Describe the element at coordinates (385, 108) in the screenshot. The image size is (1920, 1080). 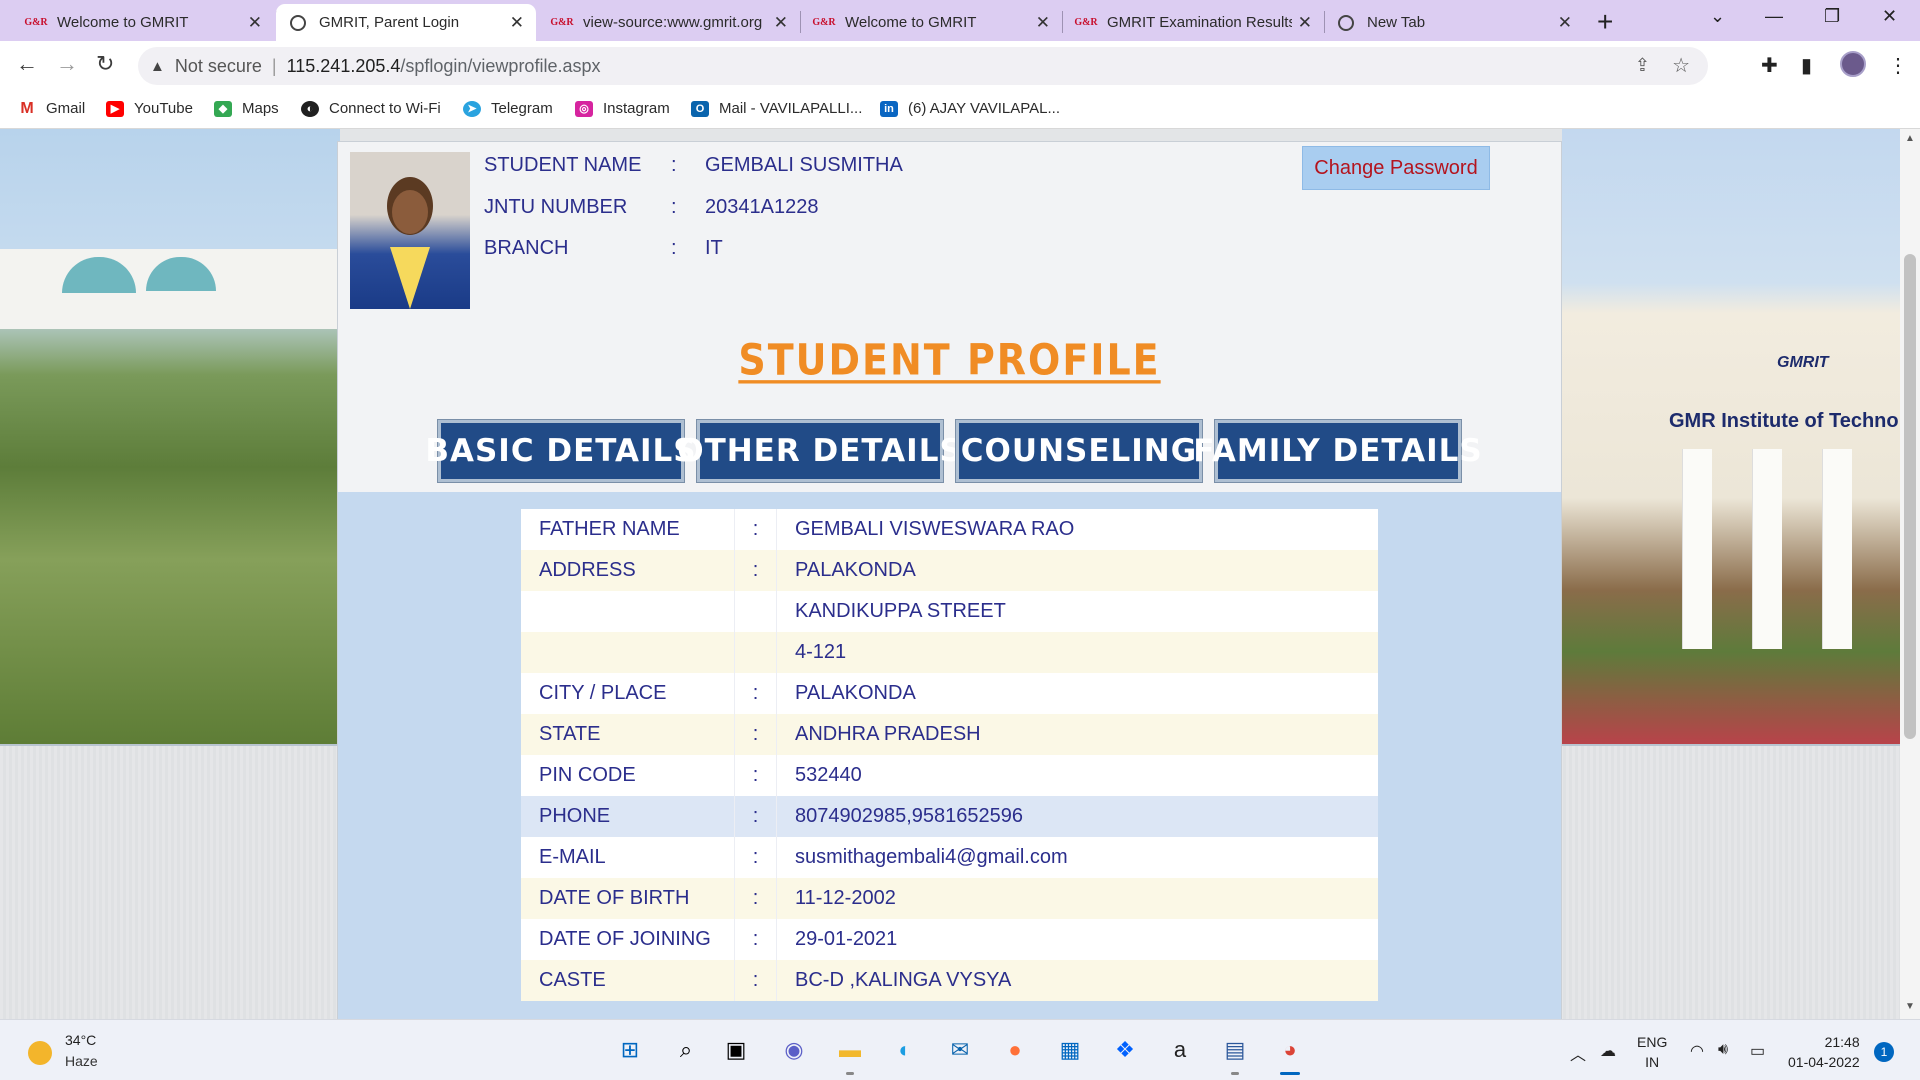
I see `bookmark-label: Connect to Wi-Fi` at that location.